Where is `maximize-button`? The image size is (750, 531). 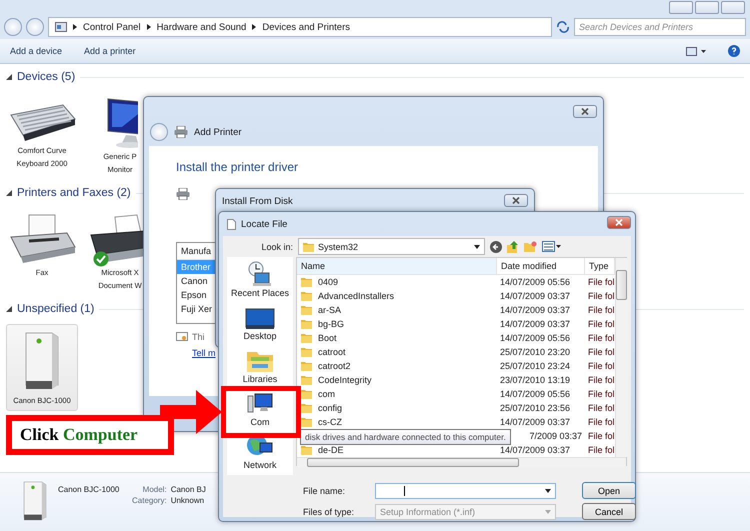 maximize-button is located at coordinates (707, 7).